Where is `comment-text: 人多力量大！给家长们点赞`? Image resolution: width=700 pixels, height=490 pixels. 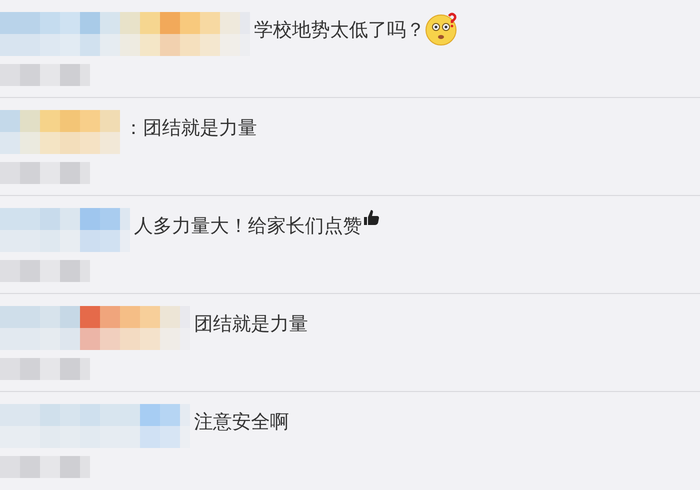 comment-text: 人多力量大！给家长们点赞 is located at coordinates (248, 226).